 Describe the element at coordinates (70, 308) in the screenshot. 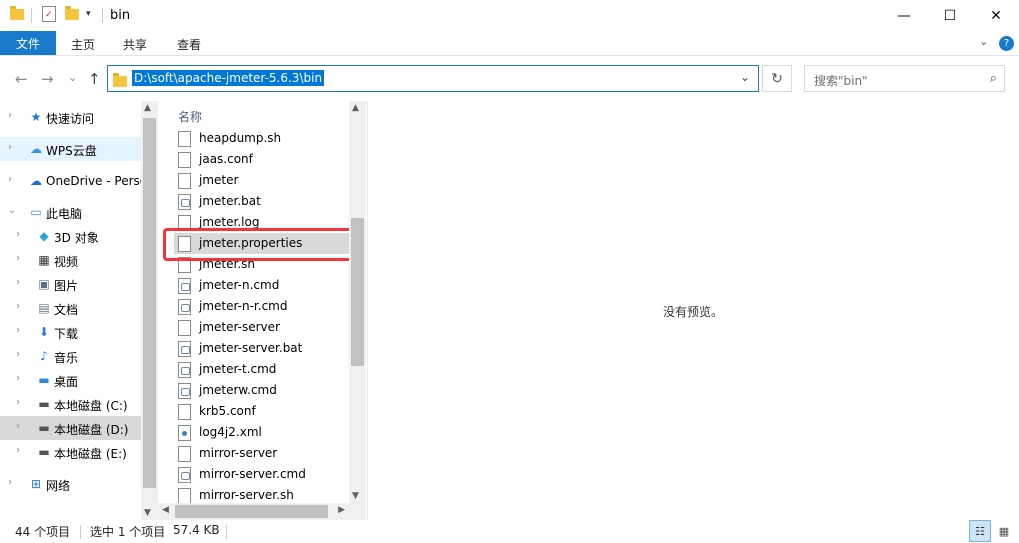

I see `nav-item: › ▤ 文档` at that location.